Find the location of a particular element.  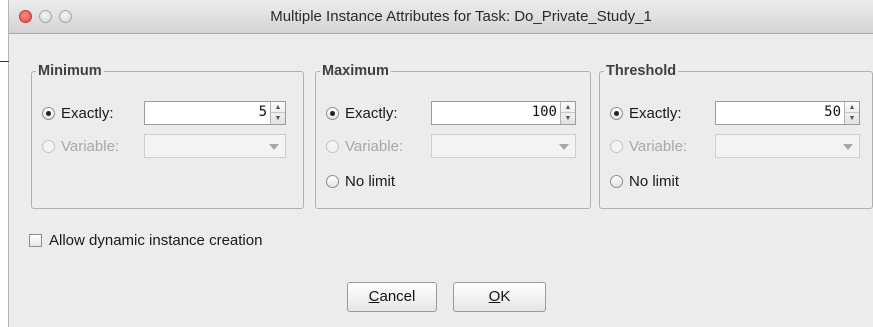

ok-button: OK is located at coordinates (499, 297).